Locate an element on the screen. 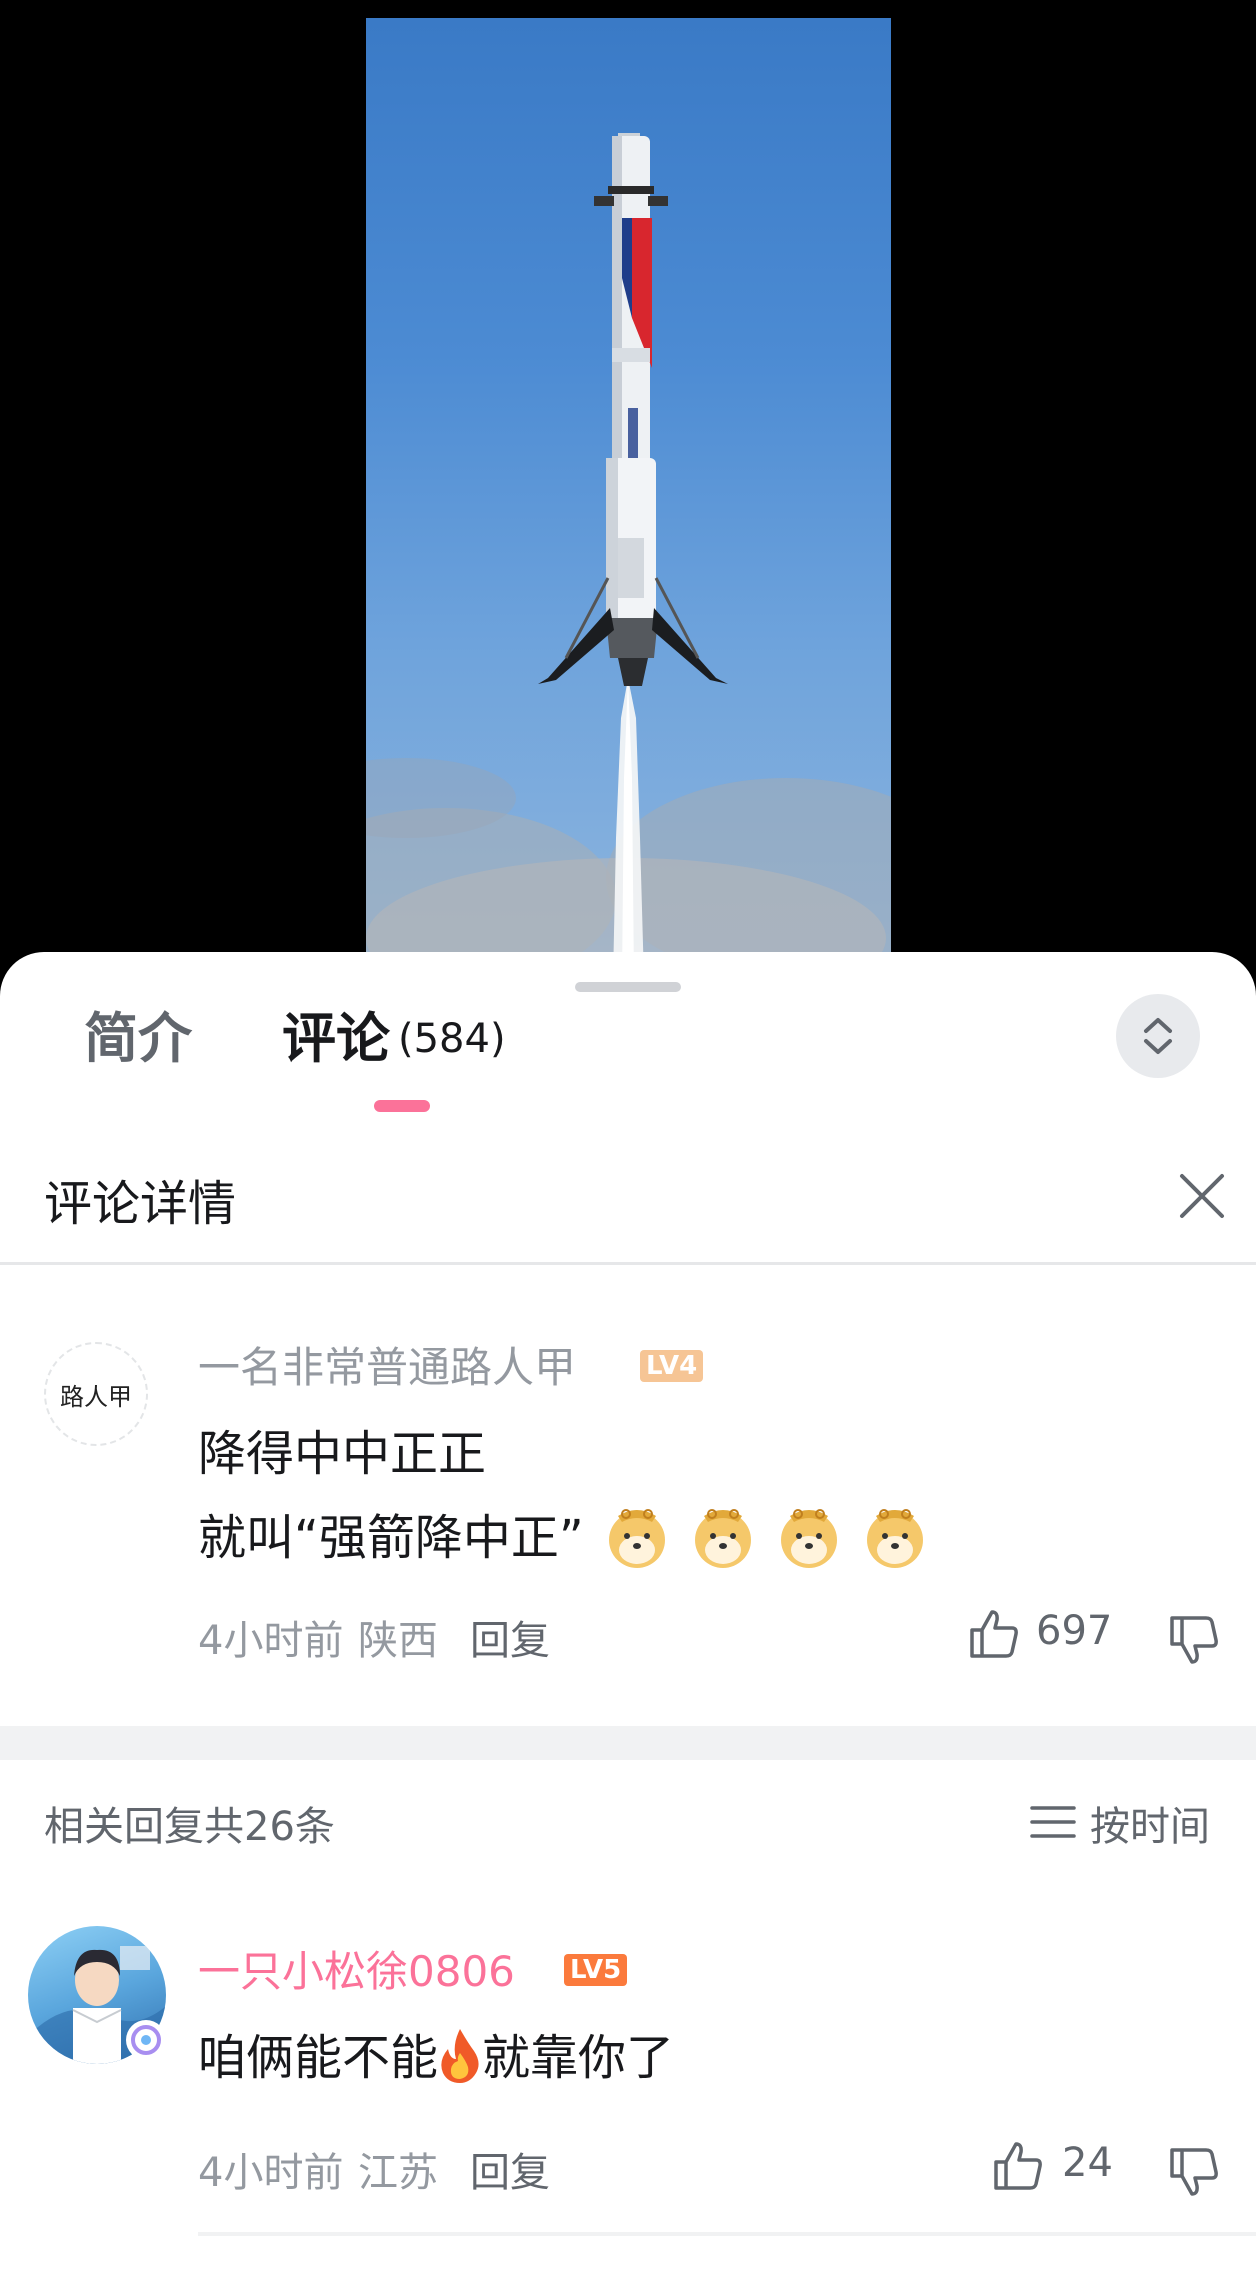 This screenshot has width=1256, height=2280. like-count: 24 is located at coordinates (1087, 2163).